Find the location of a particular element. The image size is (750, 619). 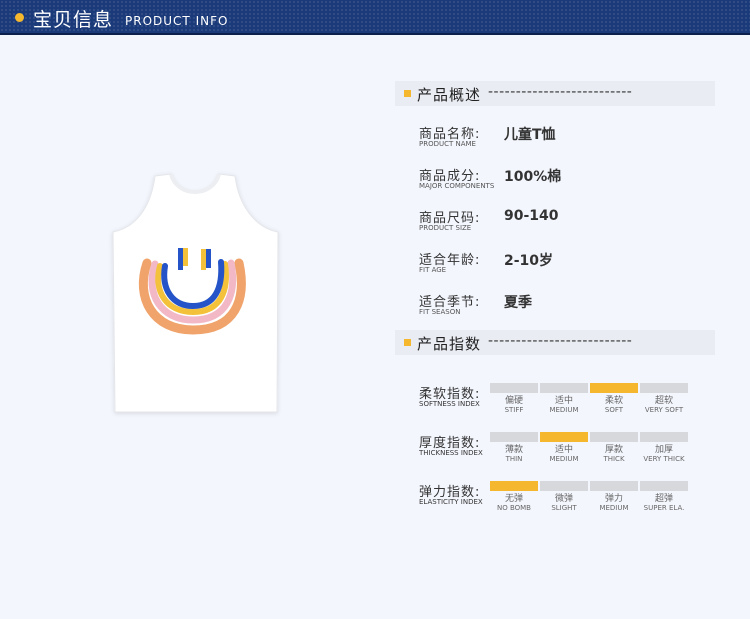

index-option-label: 微弹 is located at coordinates (563, 499).